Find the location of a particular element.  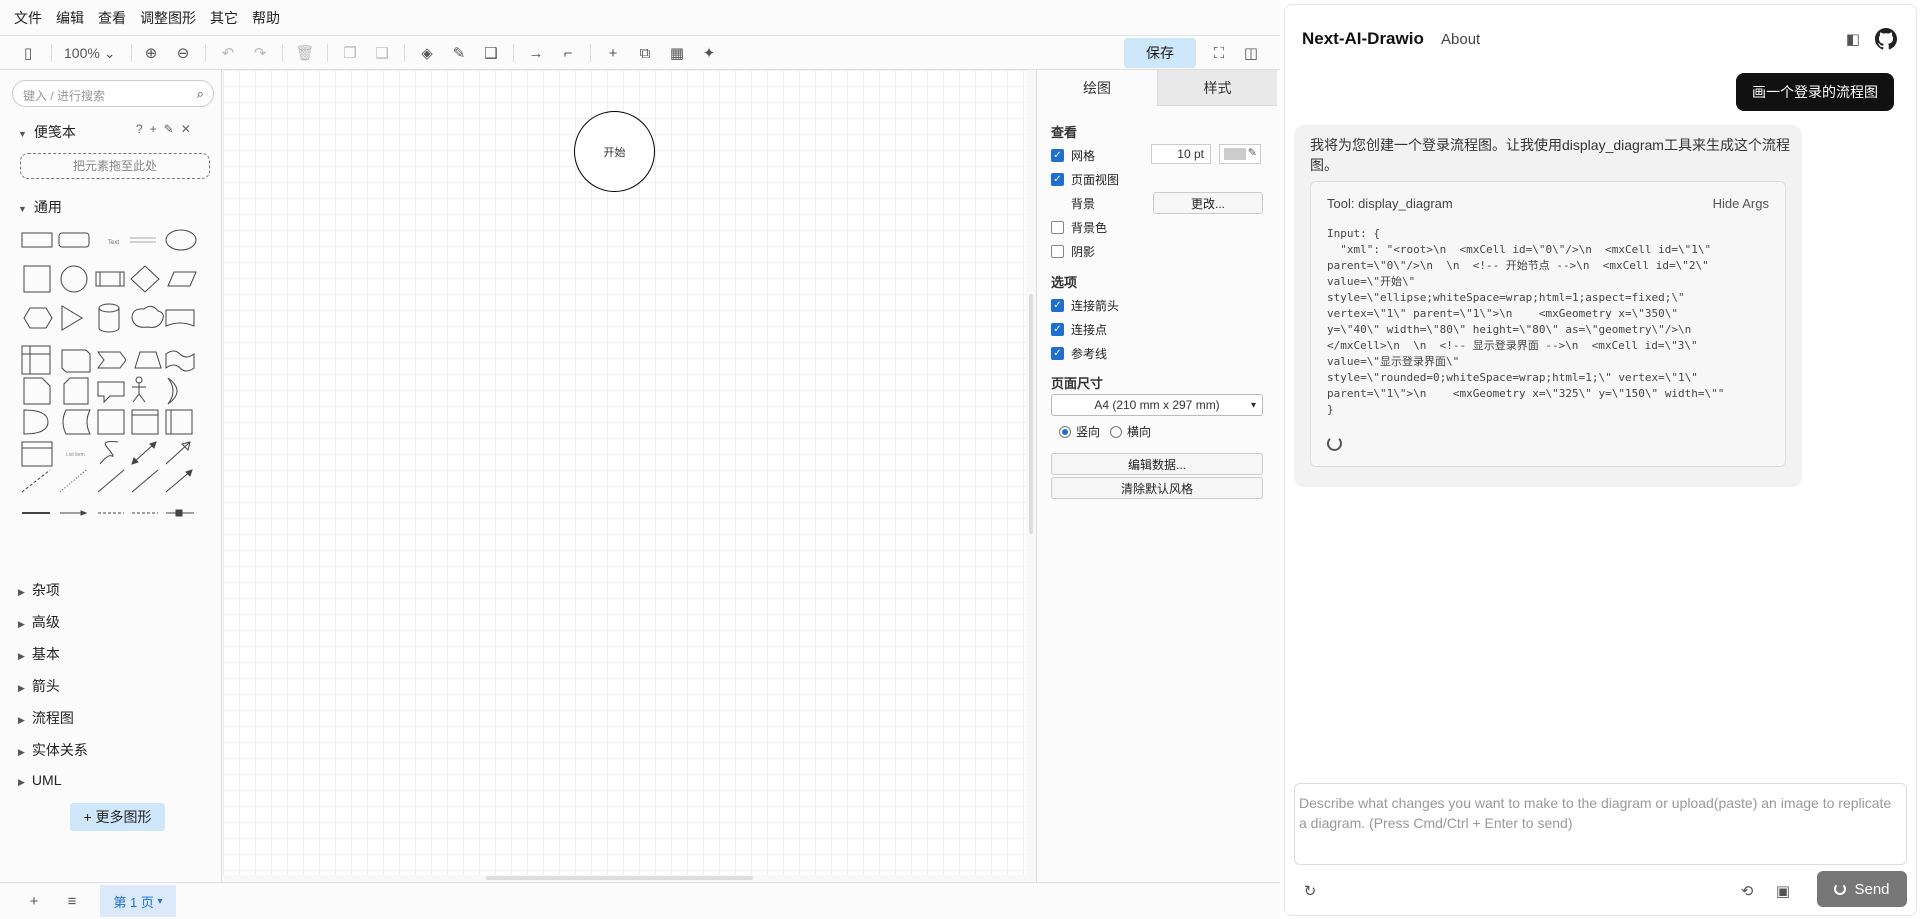

fill-color-icon: ◈ is located at coordinates (427, 53).